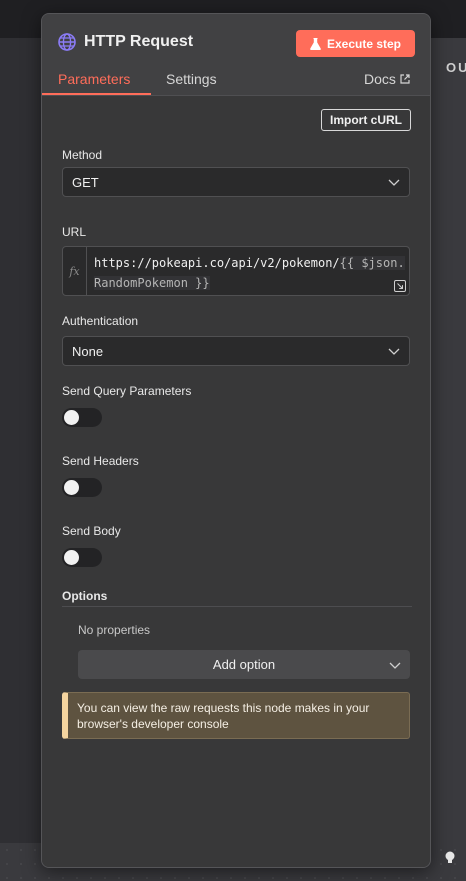 The image size is (466, 881). What do you see at coordinates (405, 79) in the screenshot?
I see `external-link-icon` at bounding box center [405, 79].